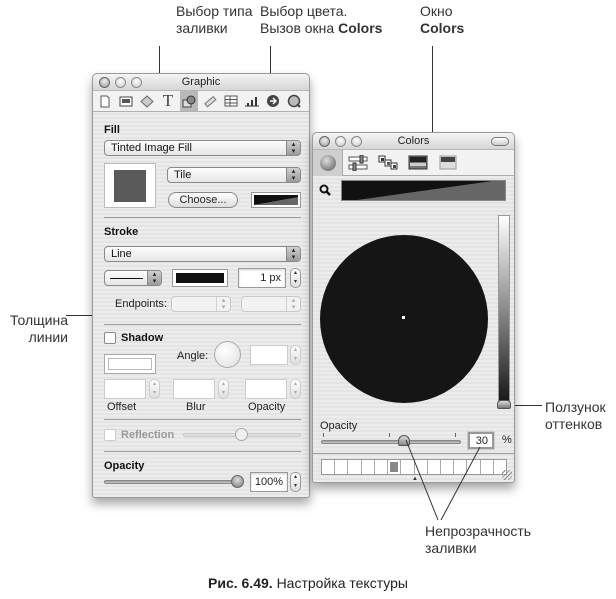 Image resolution: width=616 pixels, height=599 pixels. I want to click on stroke-width-field: 1 px, so click(262, 278).